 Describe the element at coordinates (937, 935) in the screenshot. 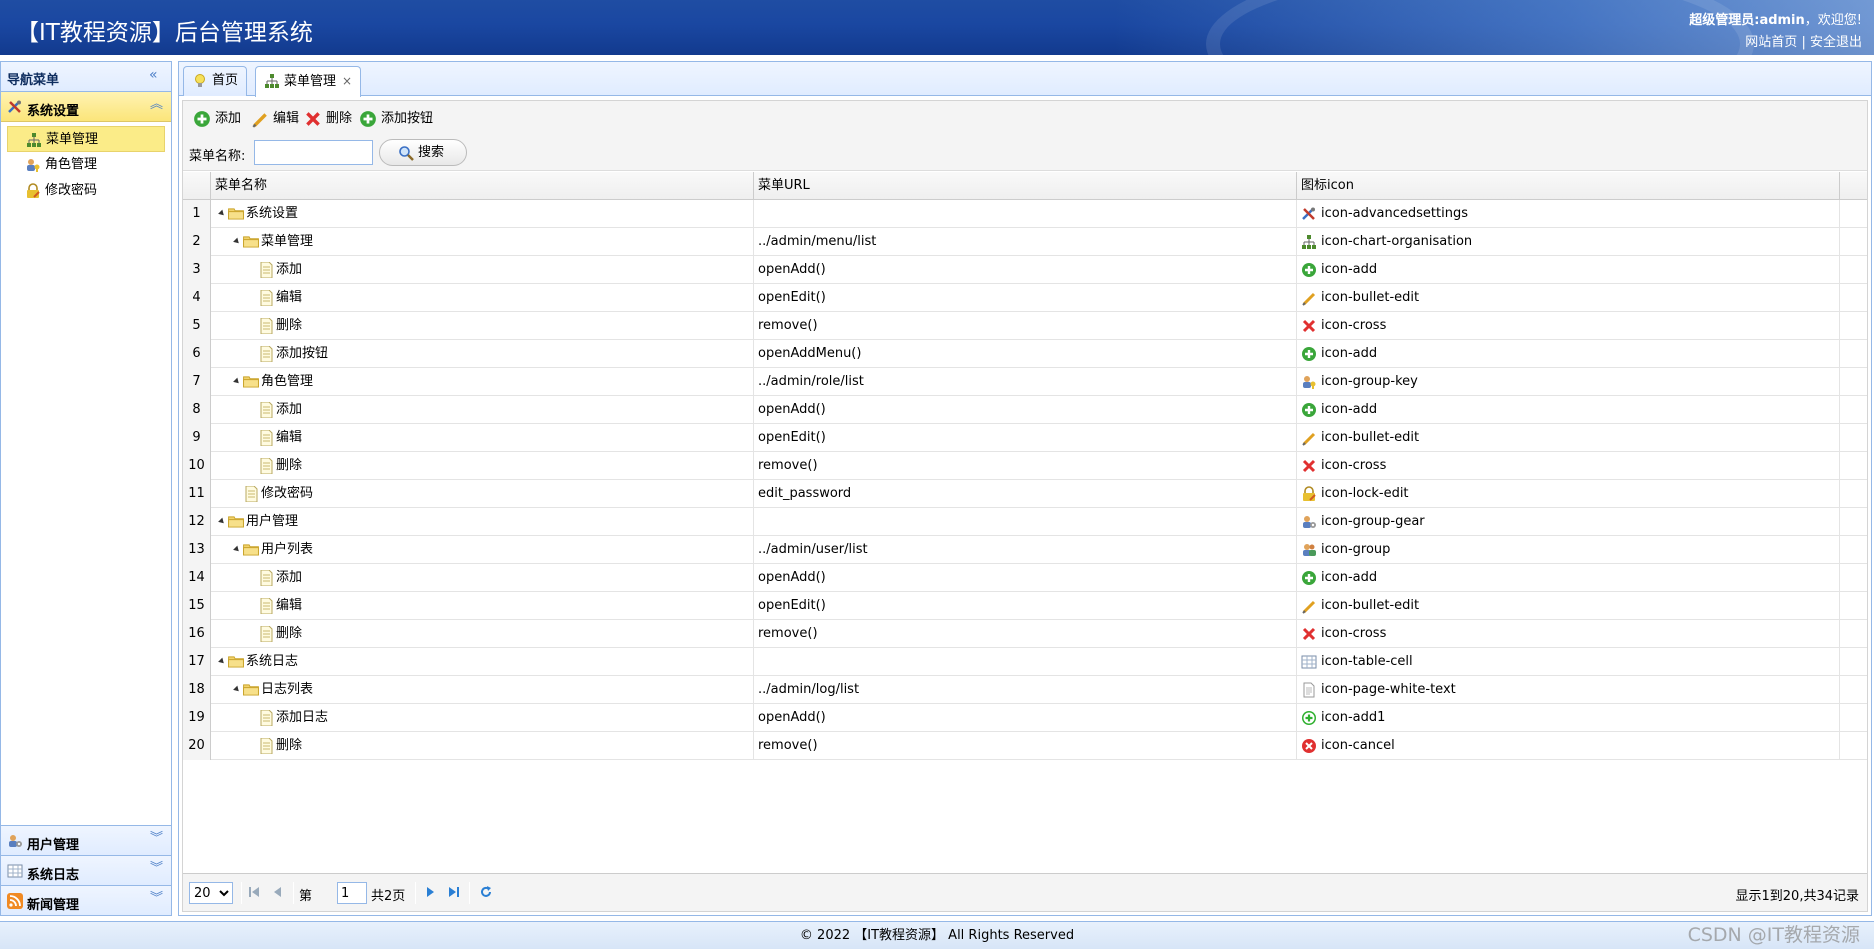

I see `footer: © 2022 【IT教程资源】 All Rights Reserved` at that location.